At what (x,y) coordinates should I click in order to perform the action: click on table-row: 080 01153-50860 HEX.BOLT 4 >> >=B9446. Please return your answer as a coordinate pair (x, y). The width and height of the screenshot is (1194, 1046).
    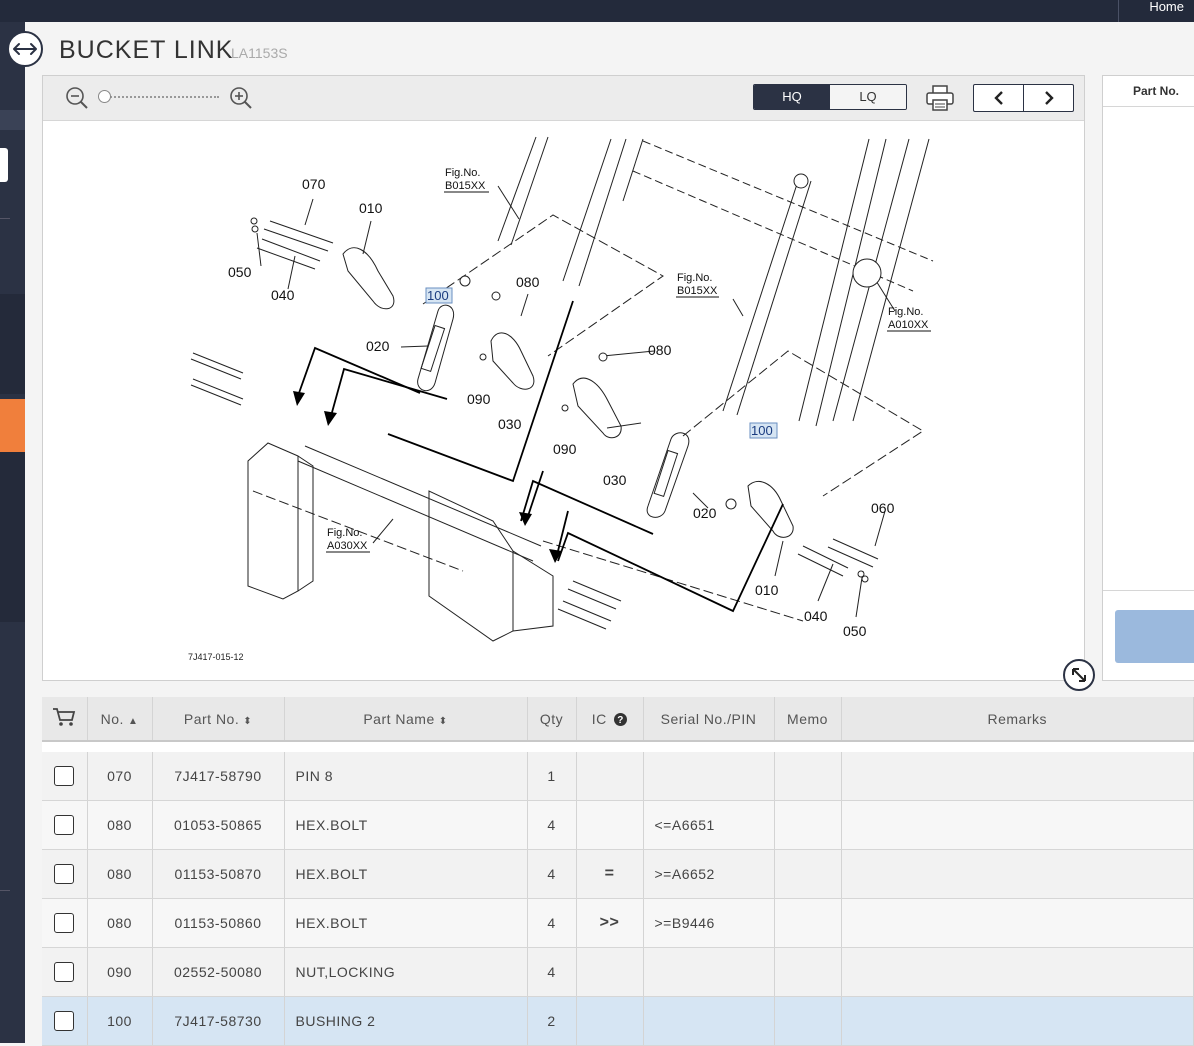
    Looking at the image, I should click on (618, 923).